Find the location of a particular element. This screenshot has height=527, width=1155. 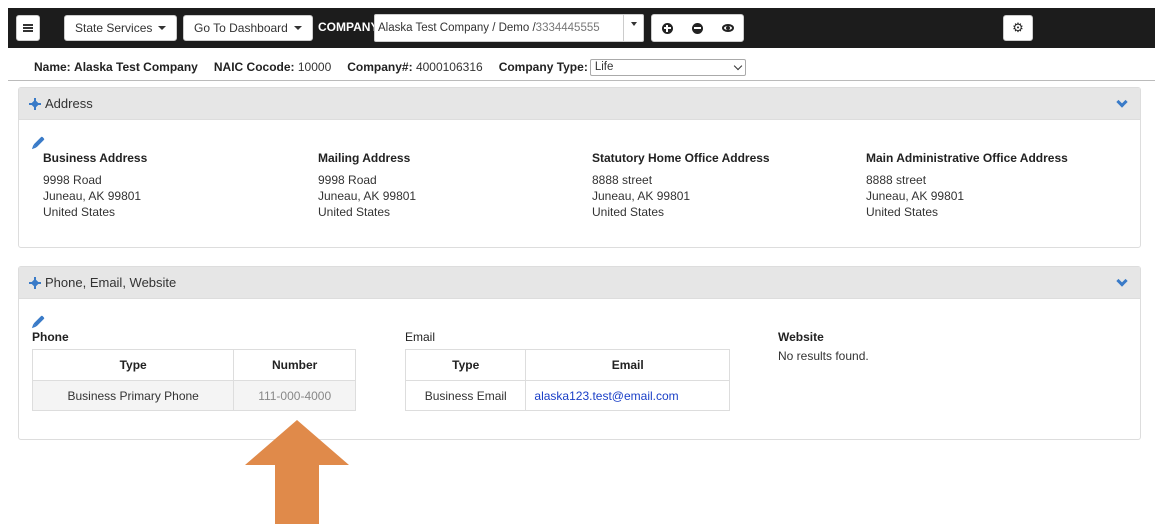

email-type-cell: Business Email is located at coordinates (465, 395).